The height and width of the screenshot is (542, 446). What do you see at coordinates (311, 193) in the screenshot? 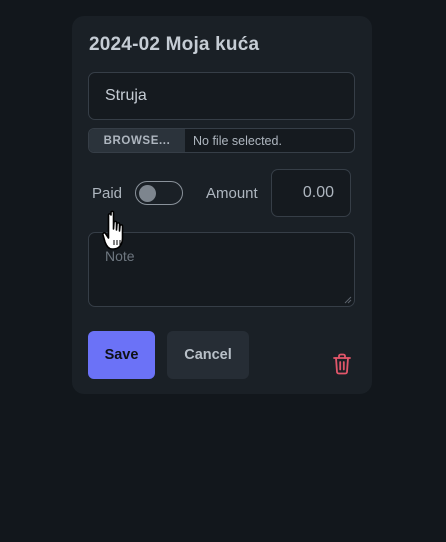
I see `amount-input: 0.00` at bounding box center [311, 193].